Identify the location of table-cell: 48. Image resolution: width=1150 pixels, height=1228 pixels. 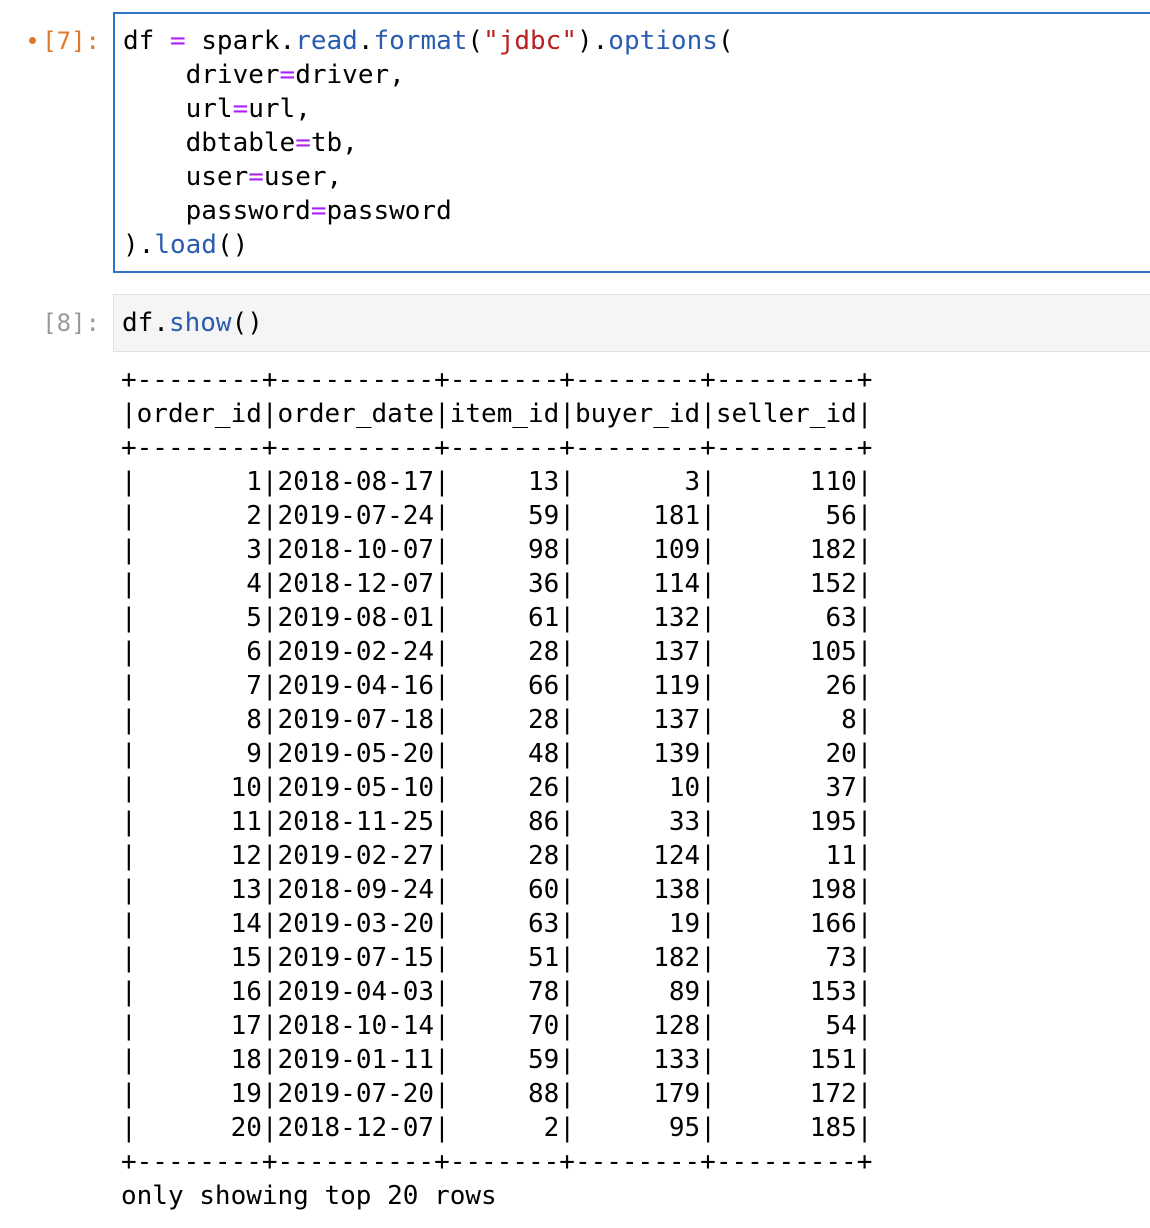
(504, 754).